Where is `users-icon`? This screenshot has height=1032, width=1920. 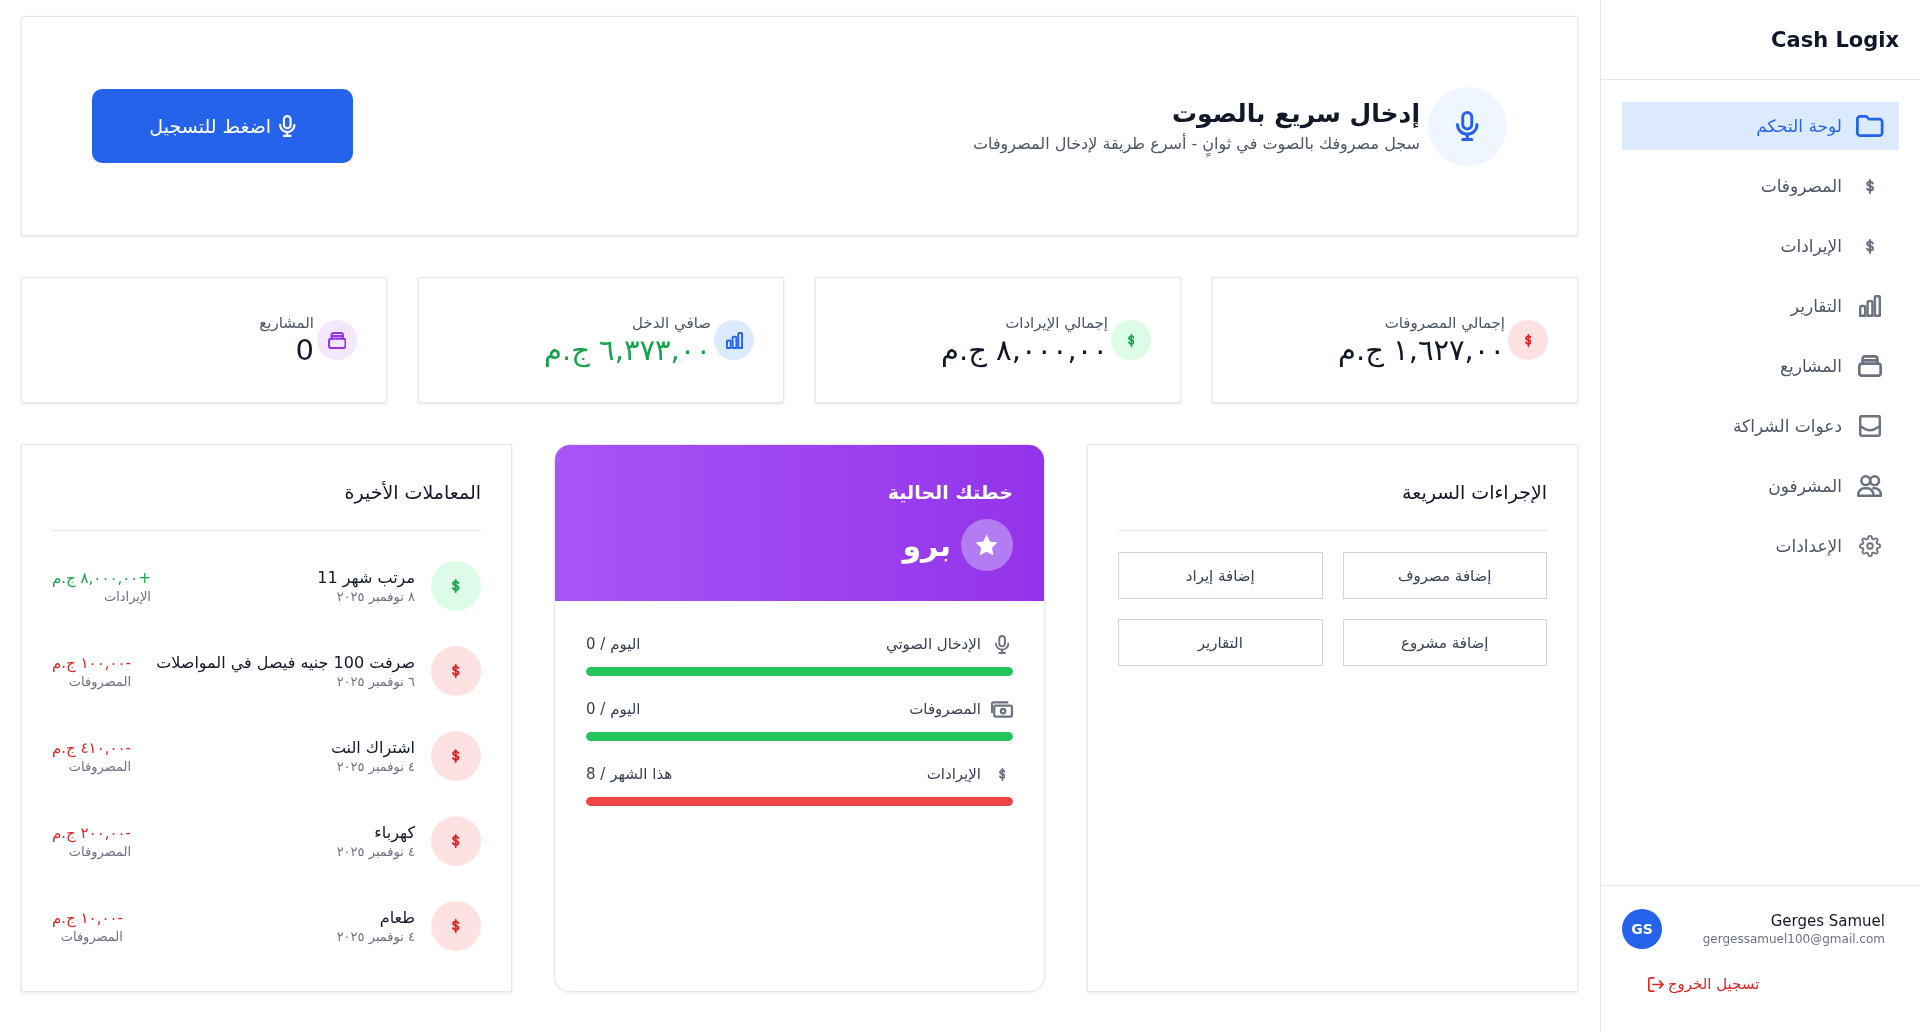
users-icon is located at coordinates (1870, 486).